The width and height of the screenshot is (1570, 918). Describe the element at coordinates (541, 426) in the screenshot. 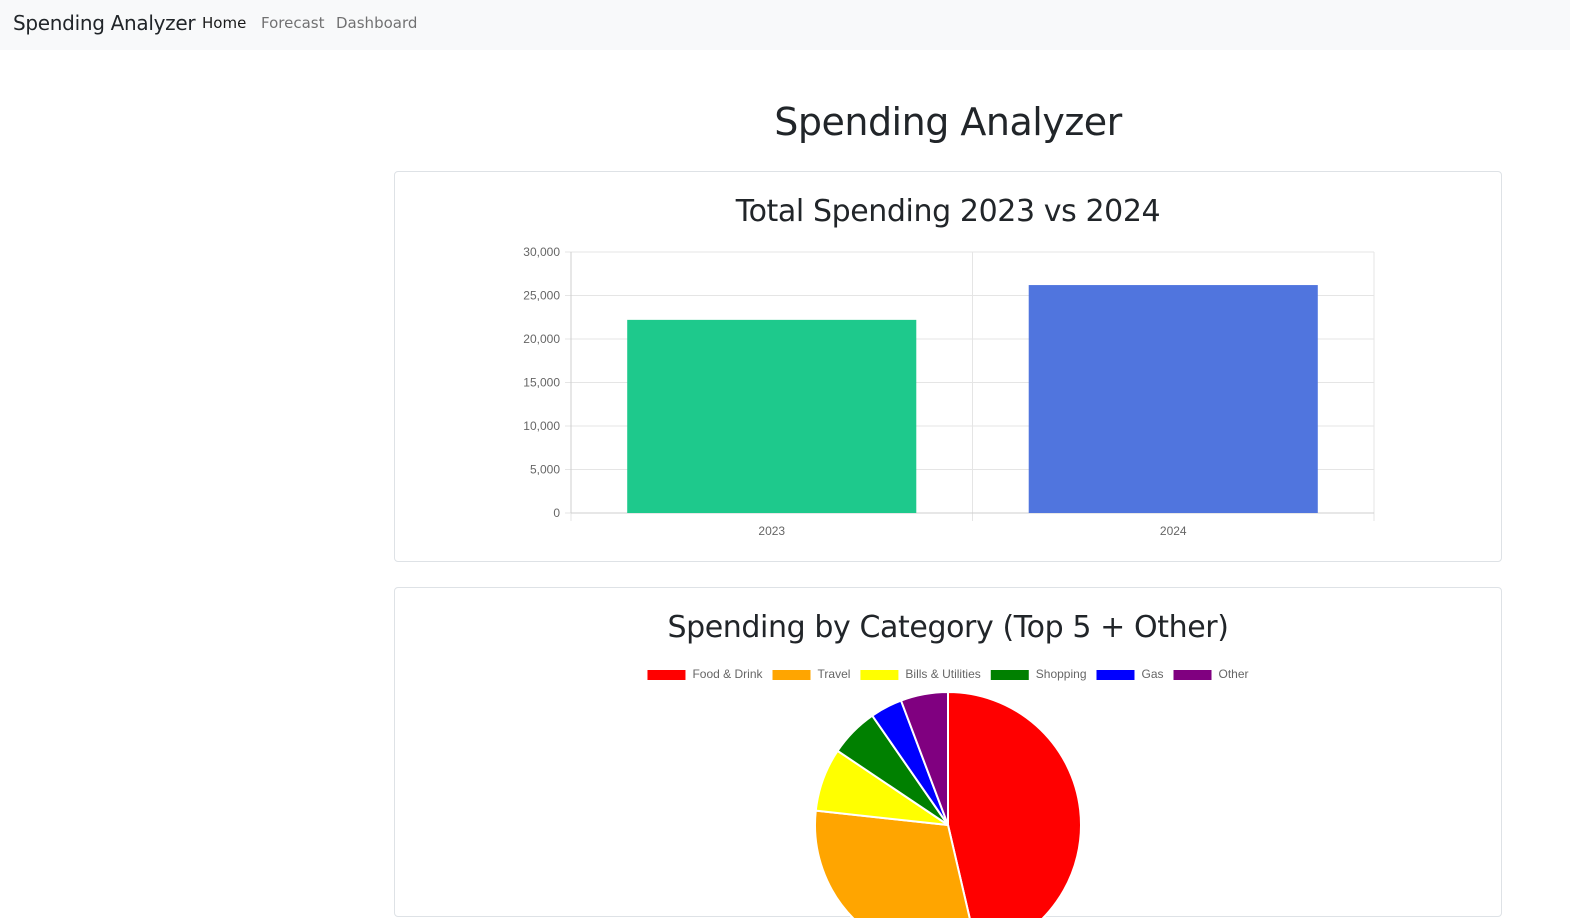

I see `y-tick-label: 10,000` at that location.